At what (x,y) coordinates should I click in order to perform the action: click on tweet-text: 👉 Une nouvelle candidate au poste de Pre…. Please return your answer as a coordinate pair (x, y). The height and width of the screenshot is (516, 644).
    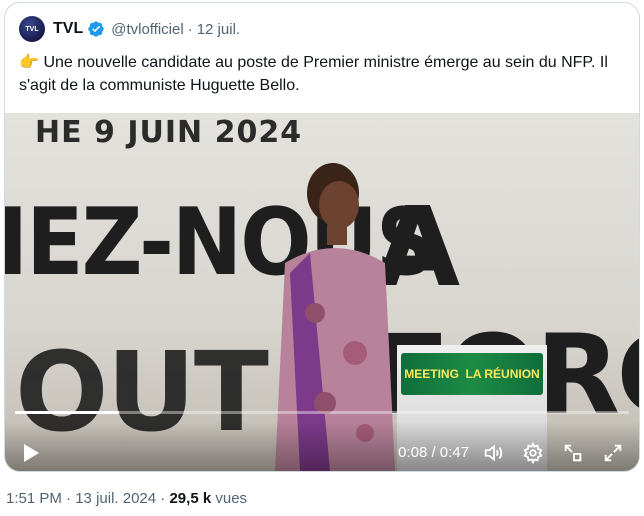
    Looking at the image, I should click on (319, 74).